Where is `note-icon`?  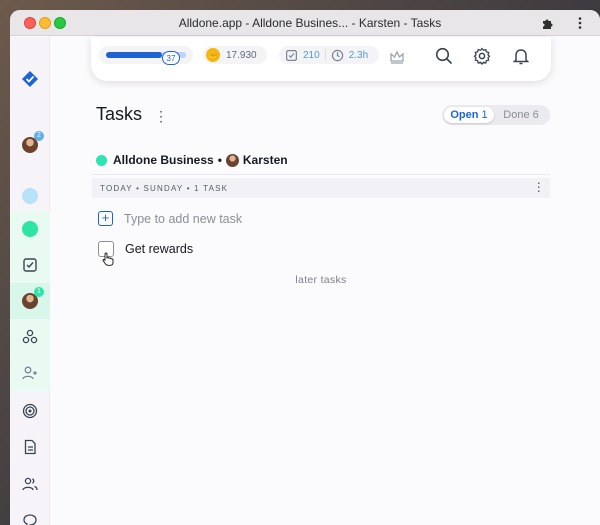 note-icon is located at coordinates (30, 447).